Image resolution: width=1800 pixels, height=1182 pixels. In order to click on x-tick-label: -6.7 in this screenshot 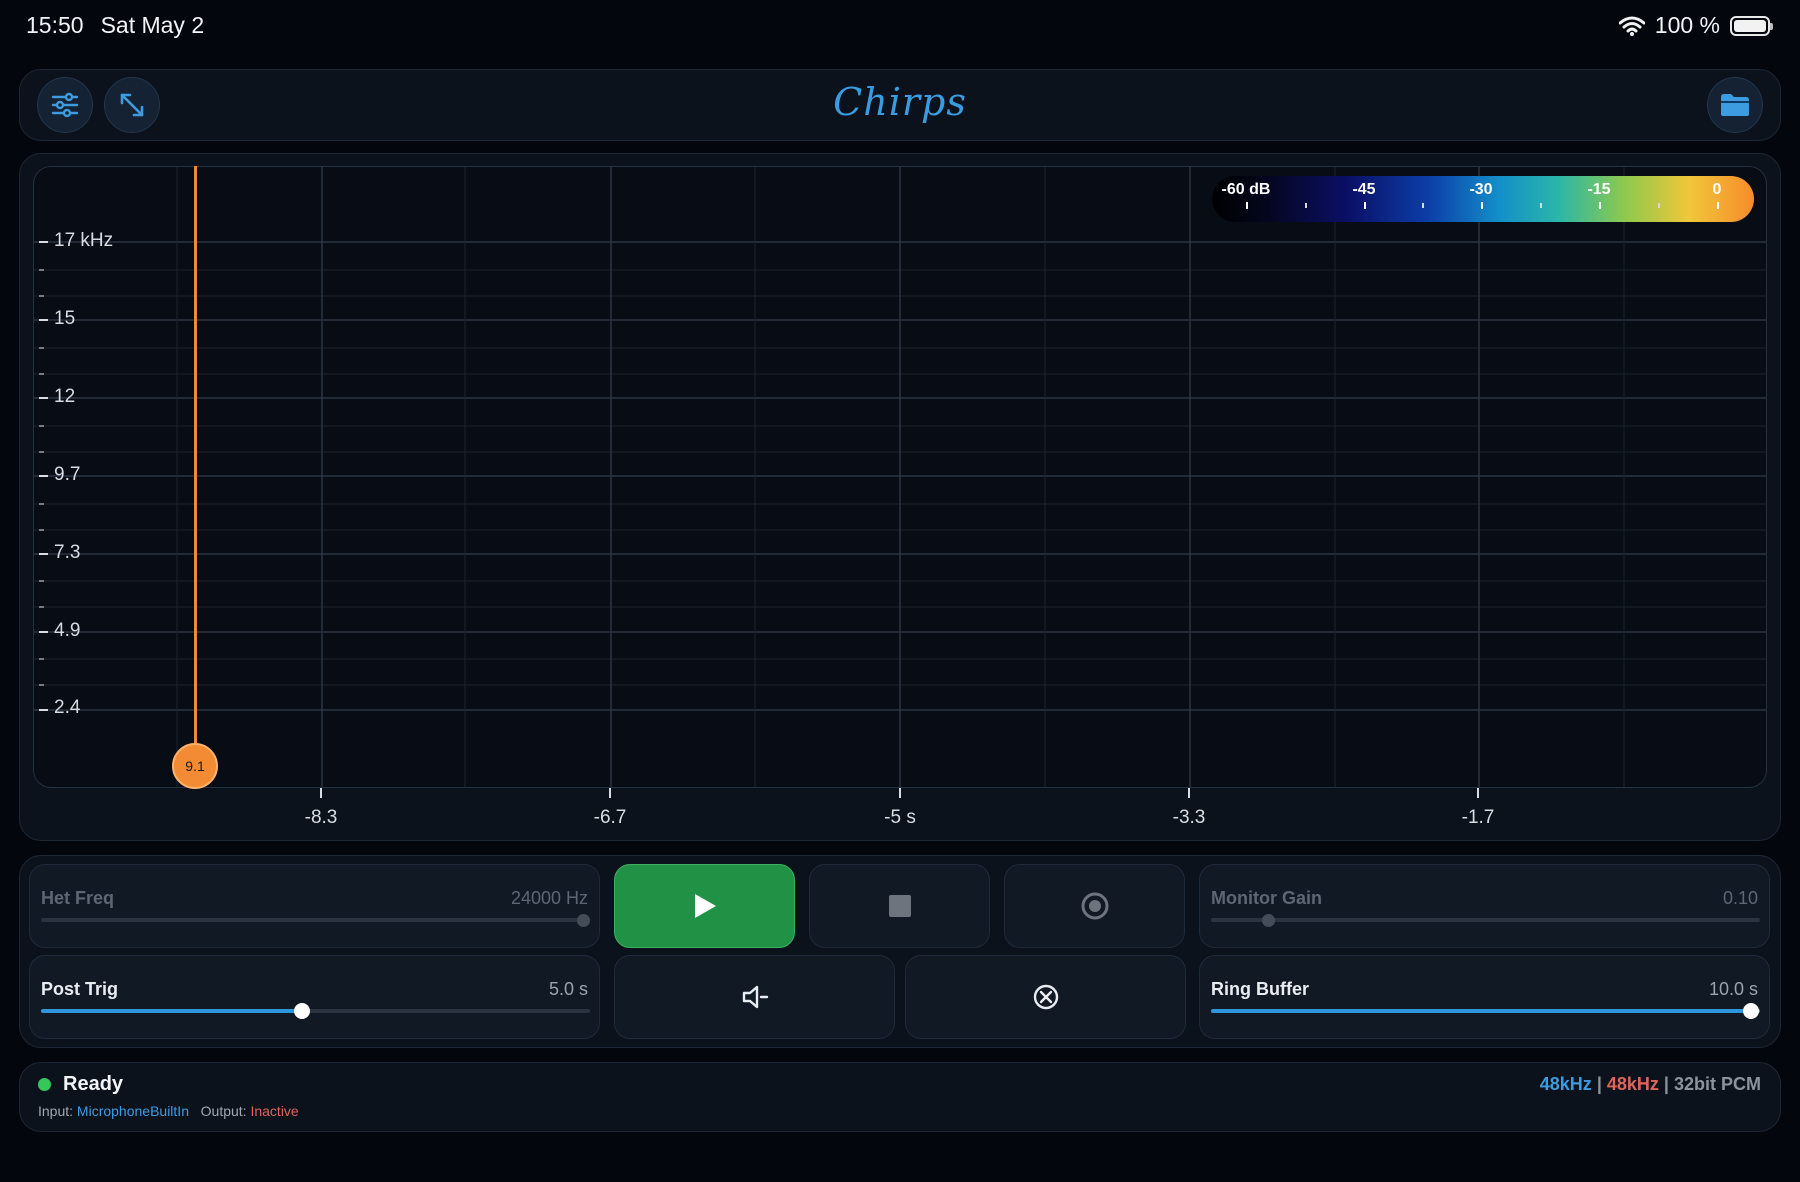, I will do `click(610, 817)`.